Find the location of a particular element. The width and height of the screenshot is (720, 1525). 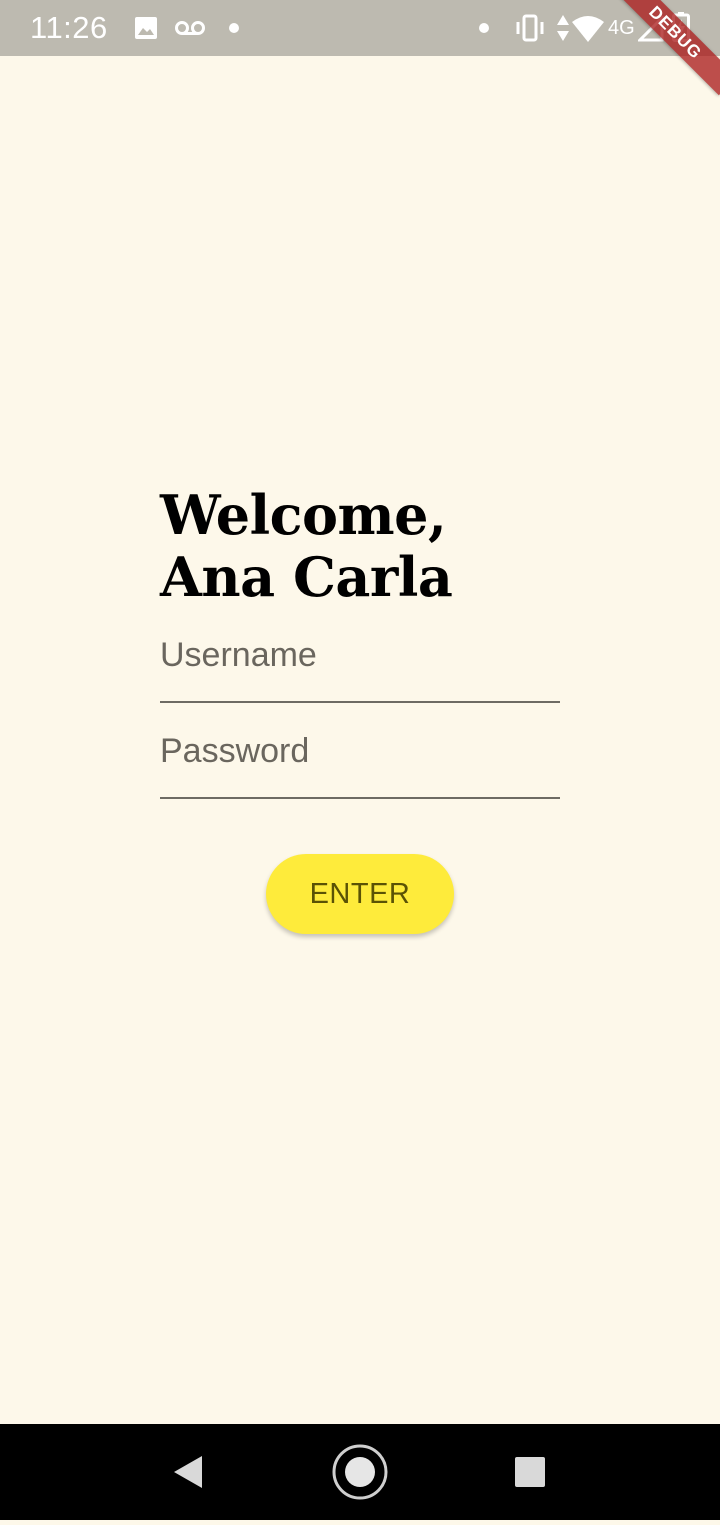

home-button is located at coordinates (360, 1472).